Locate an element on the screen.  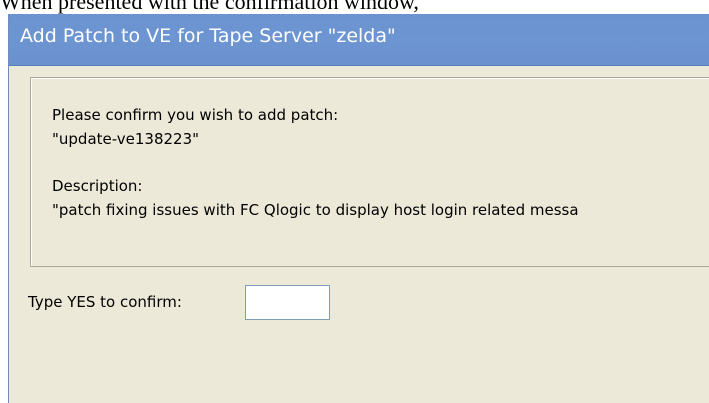
confirm-message: Please confirm you wish to add patch: is located at coordinates (195, 115).